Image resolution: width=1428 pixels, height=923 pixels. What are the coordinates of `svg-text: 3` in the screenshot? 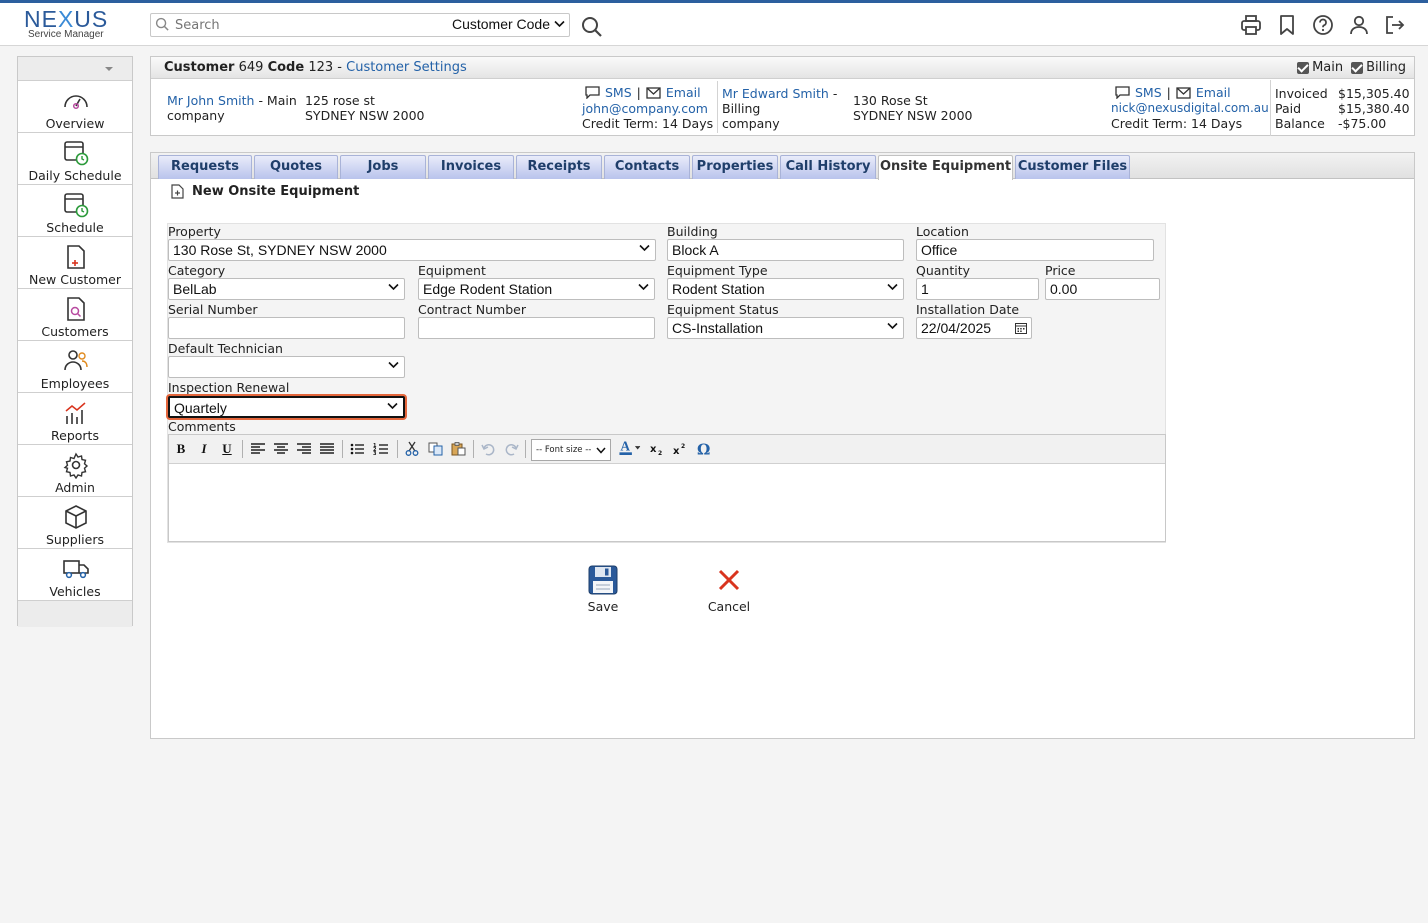 It's located at (375, 454).